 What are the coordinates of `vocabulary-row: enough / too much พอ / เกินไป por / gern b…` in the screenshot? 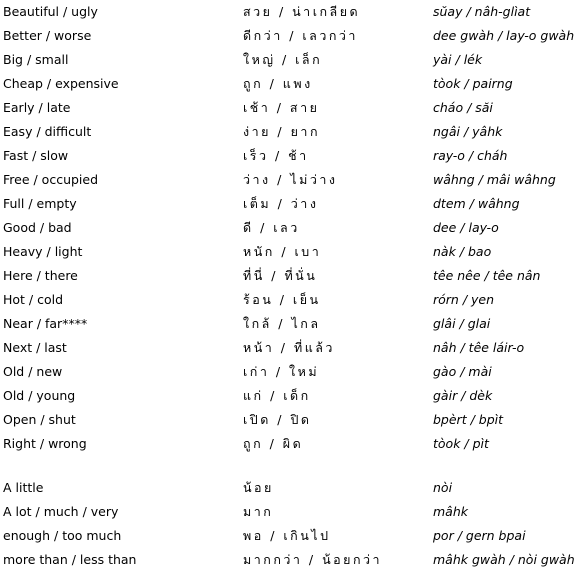 It's located at (293, 537).